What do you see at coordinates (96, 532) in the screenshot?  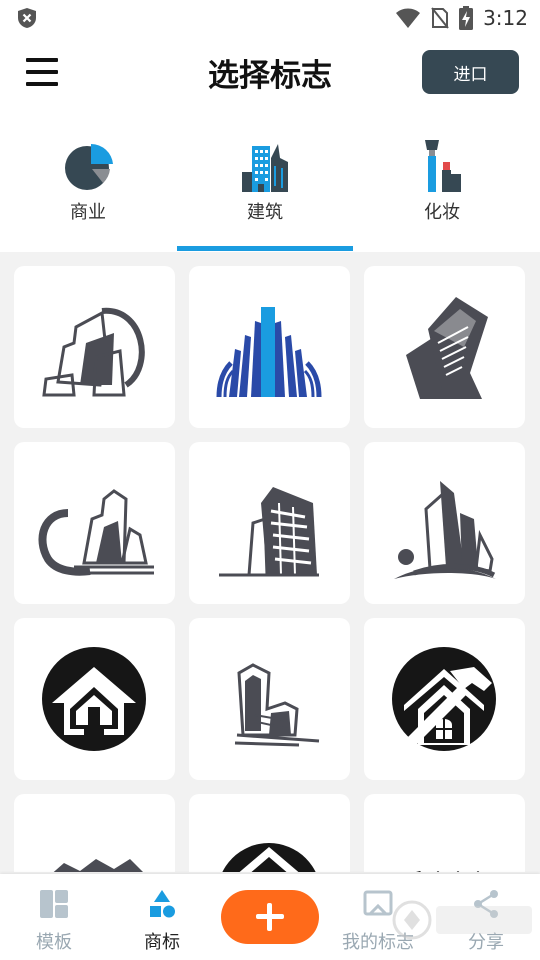 I see `building-logo-4-icon` at bounding box center [96, 532].